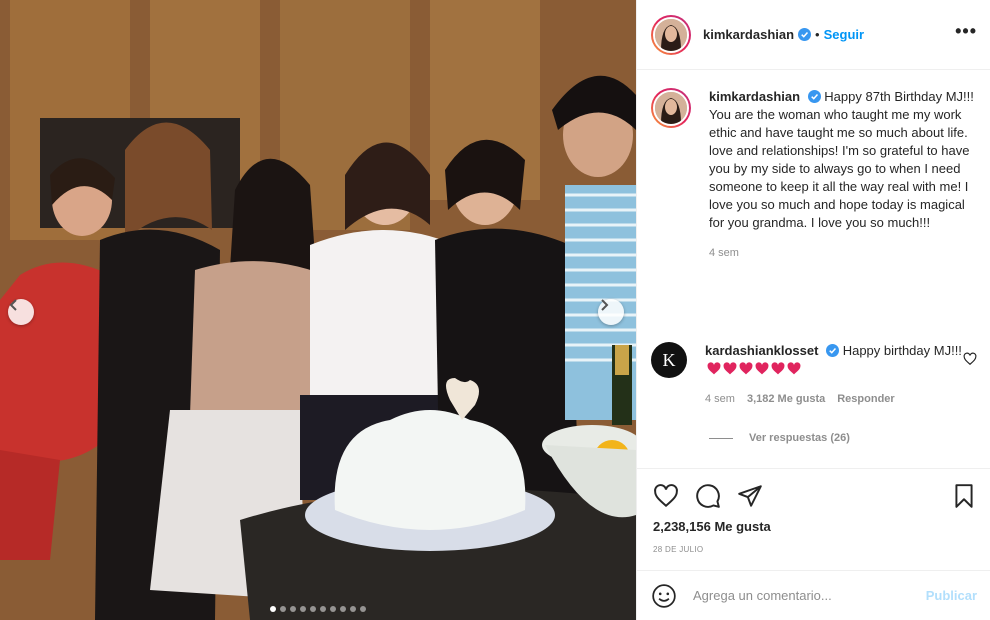 This screenshot has width=990, height=620. Describe the element at coordinates (799, 438) in the screenshot. I see `view-replies-label: Ver respuestas (26)` at that location.